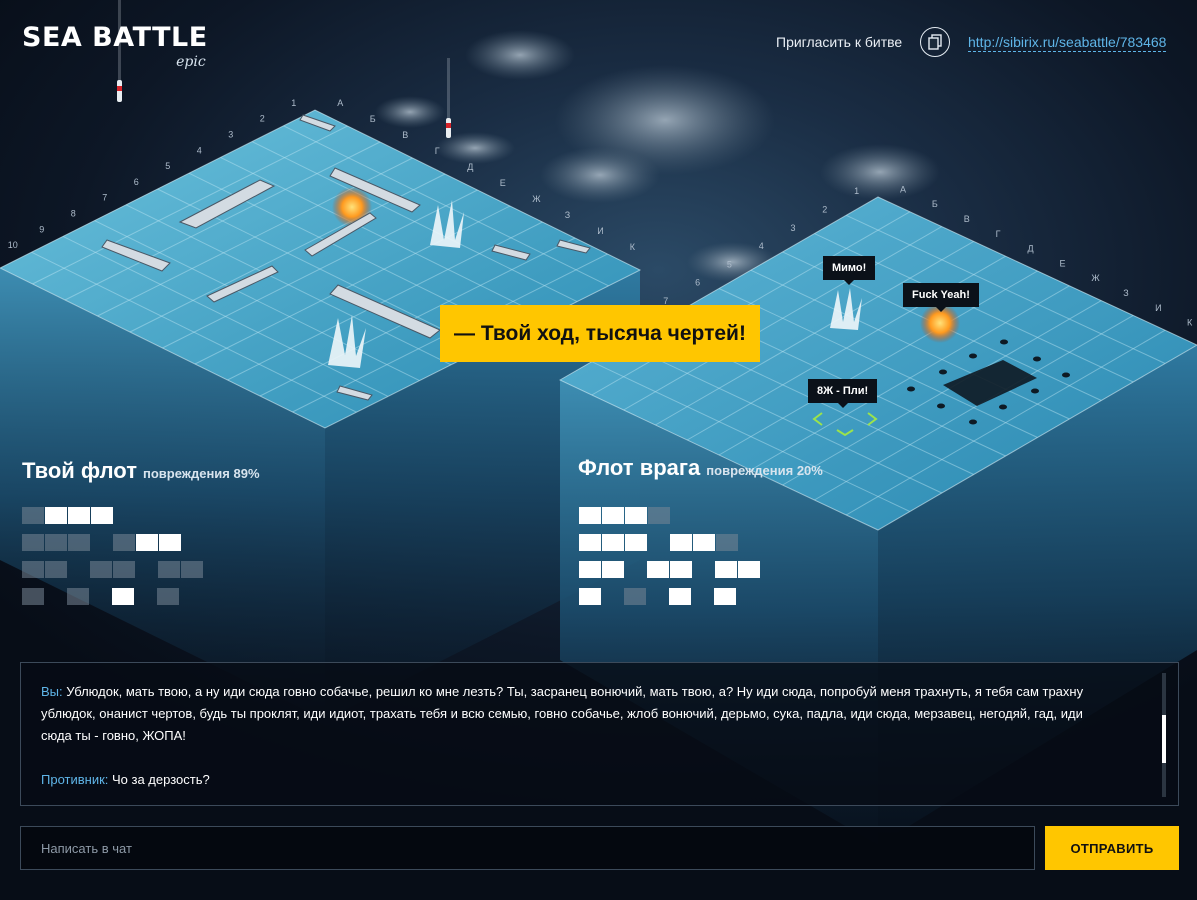 This screenshot has width=1197, height=900. I want to click on column-label: А, so click(903, 189).